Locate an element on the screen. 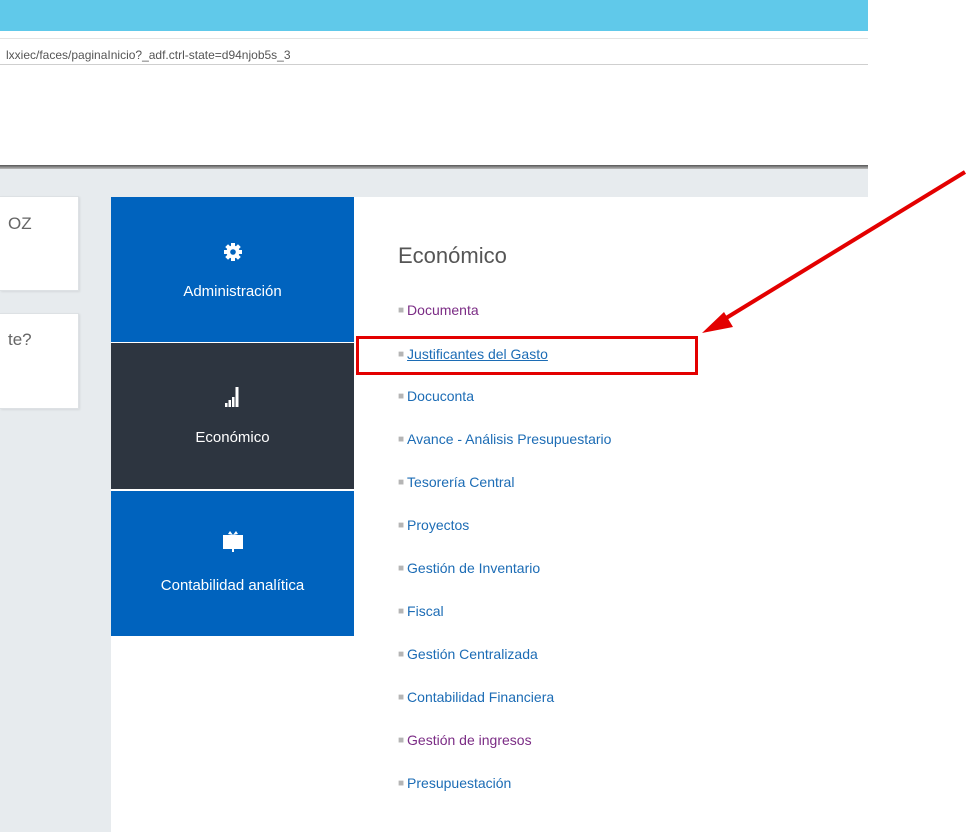  tile-administracion: Administración is located at coordinates (232, 269).